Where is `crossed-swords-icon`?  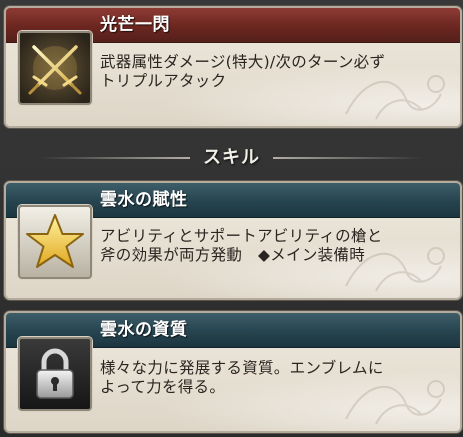 crossed-swords-icon is located at coordinates (55, 68).